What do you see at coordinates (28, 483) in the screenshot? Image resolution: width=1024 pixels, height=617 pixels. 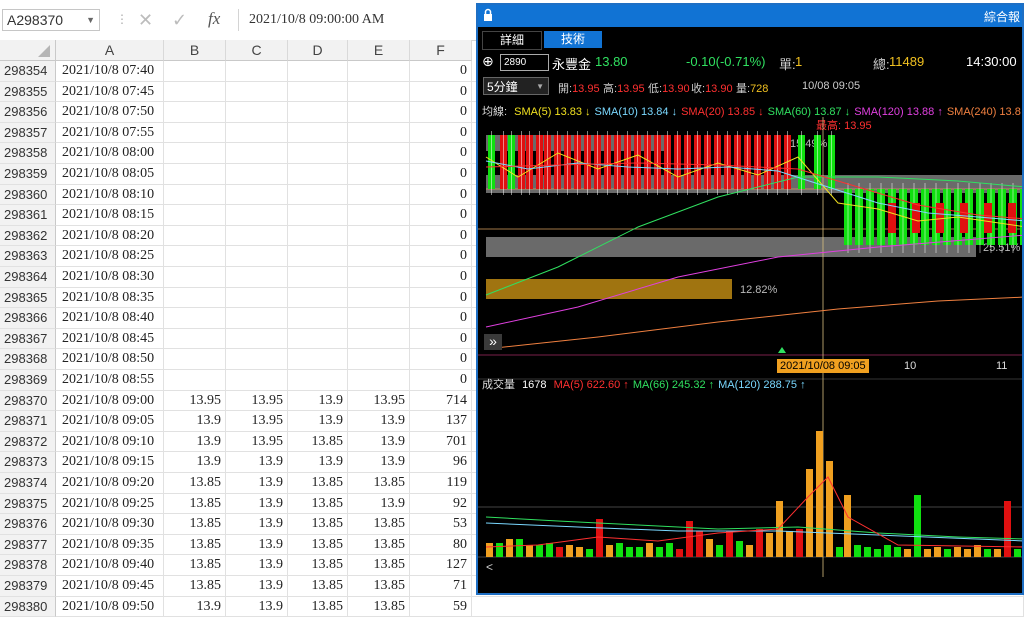 I see `row-number: 298374` at bounding box center [28, 483].